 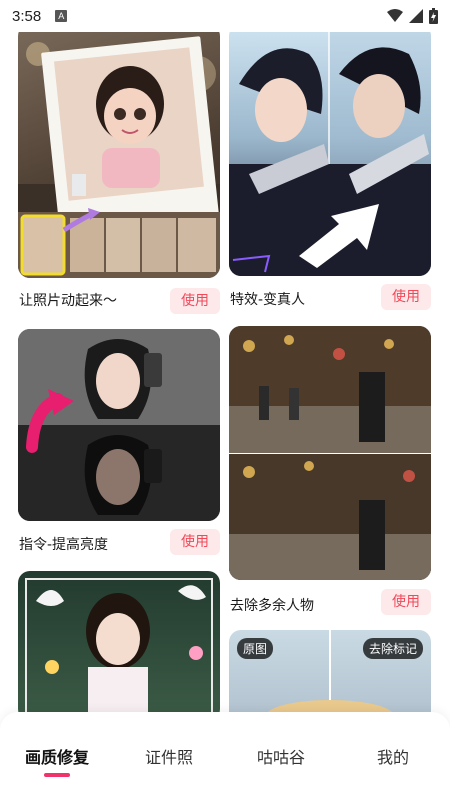 What do you see at coordinates (225, 16) in the screenshot?
I see `status-bar: 3:58 A` at bounding box center [225, 16].